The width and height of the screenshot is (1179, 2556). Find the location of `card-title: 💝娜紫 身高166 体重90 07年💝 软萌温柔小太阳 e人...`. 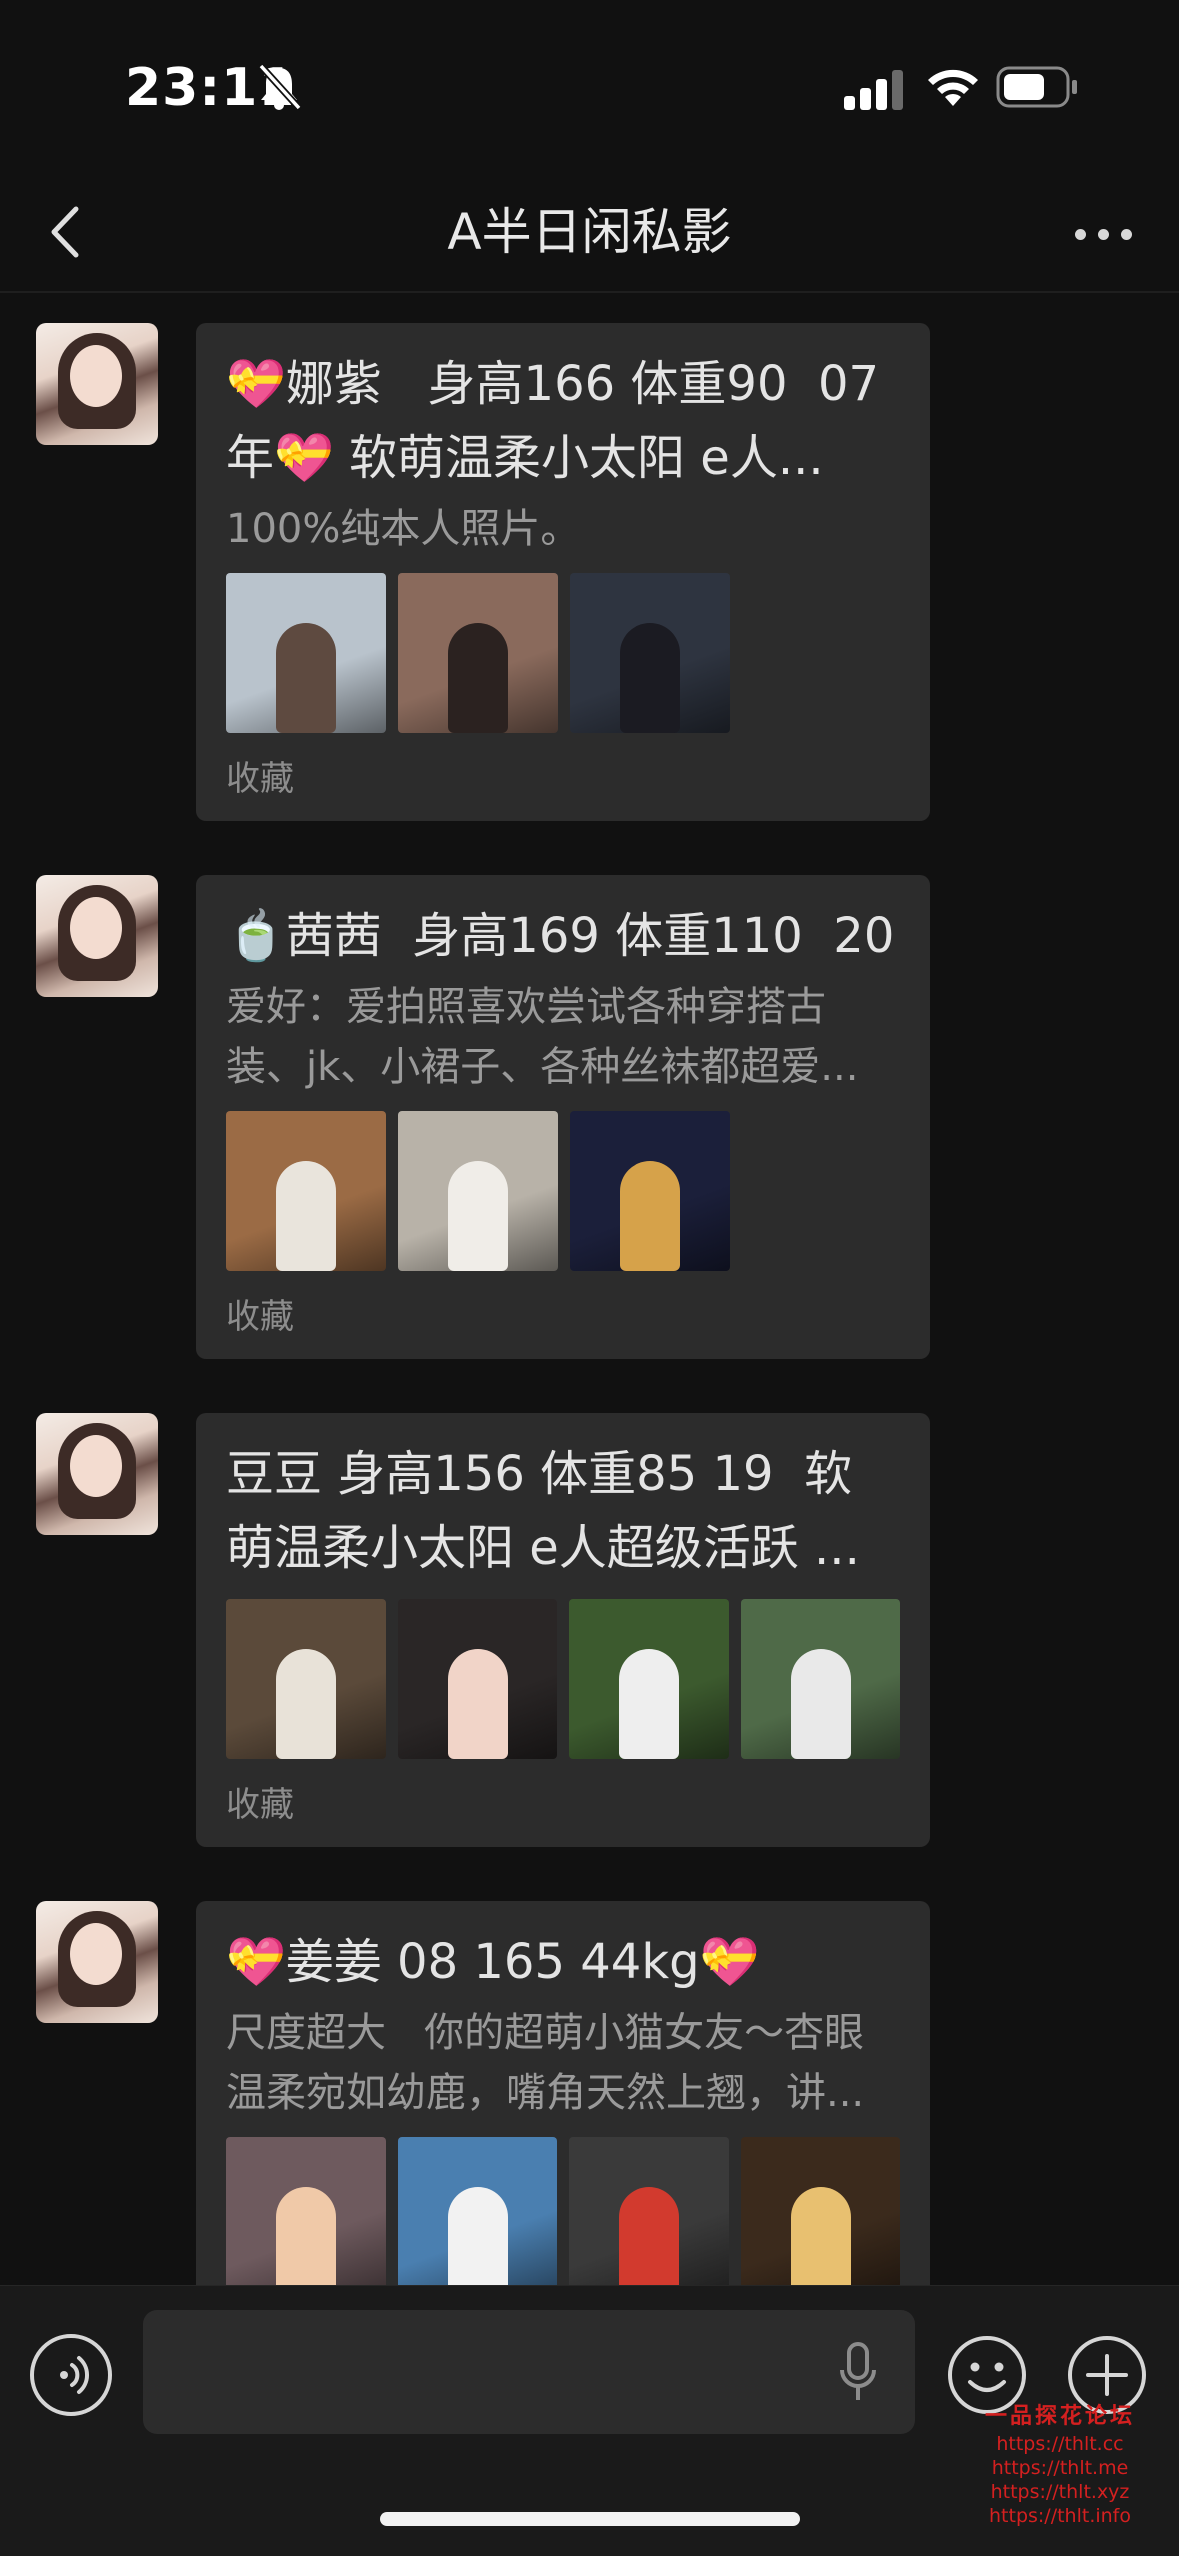

card-title: 💝娜紫 身高166 体重90 07年💝 软萌温柔小太阳 e人... is located at coordinates (553, 421).